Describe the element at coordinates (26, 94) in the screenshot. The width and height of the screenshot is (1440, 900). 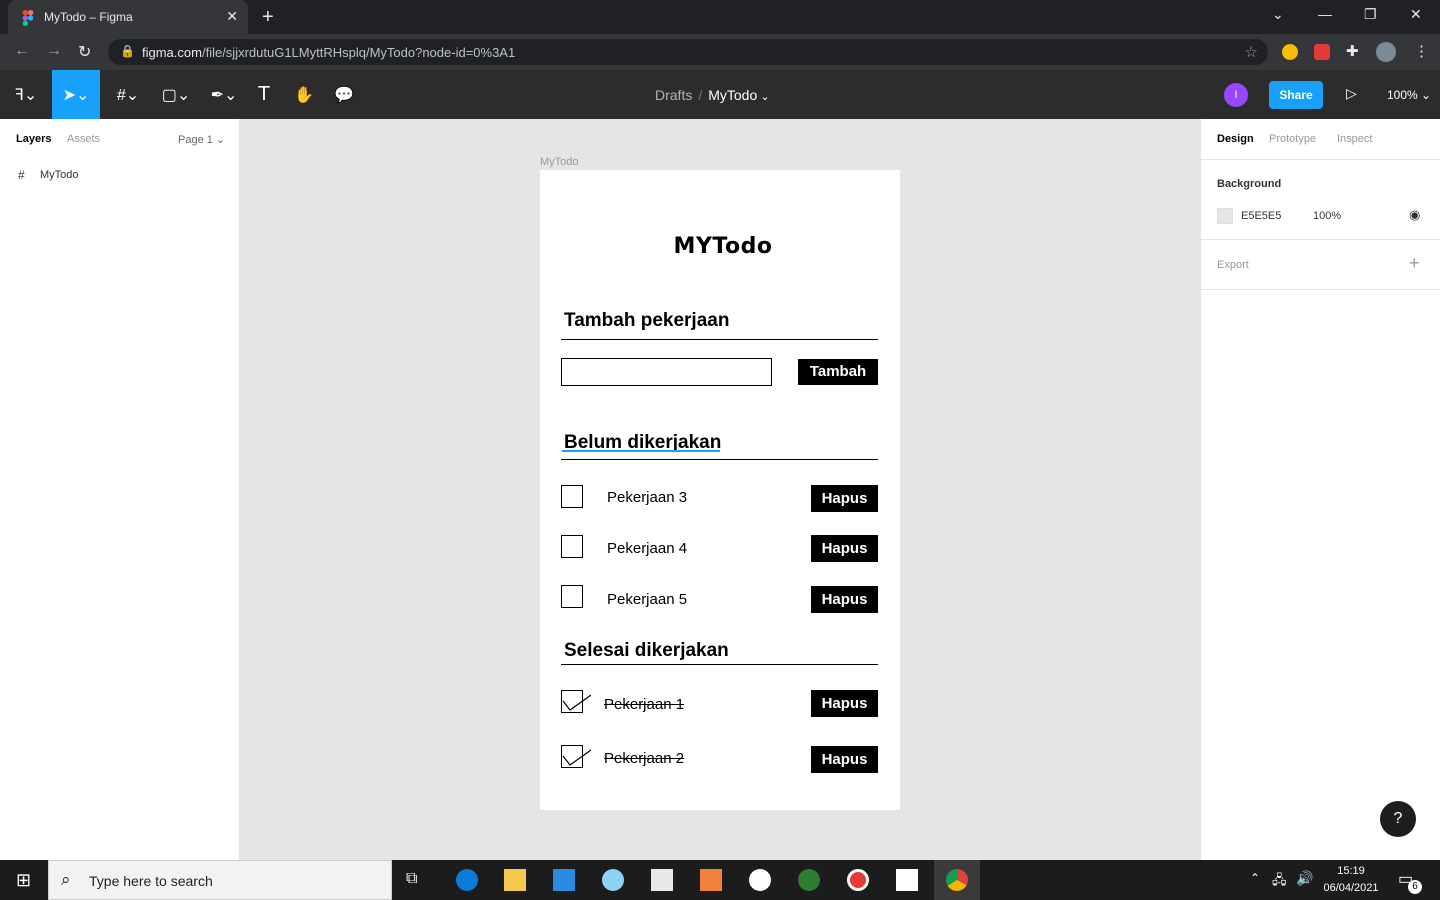
I see `main-menu-icon: ꟻ⌄` at that location.